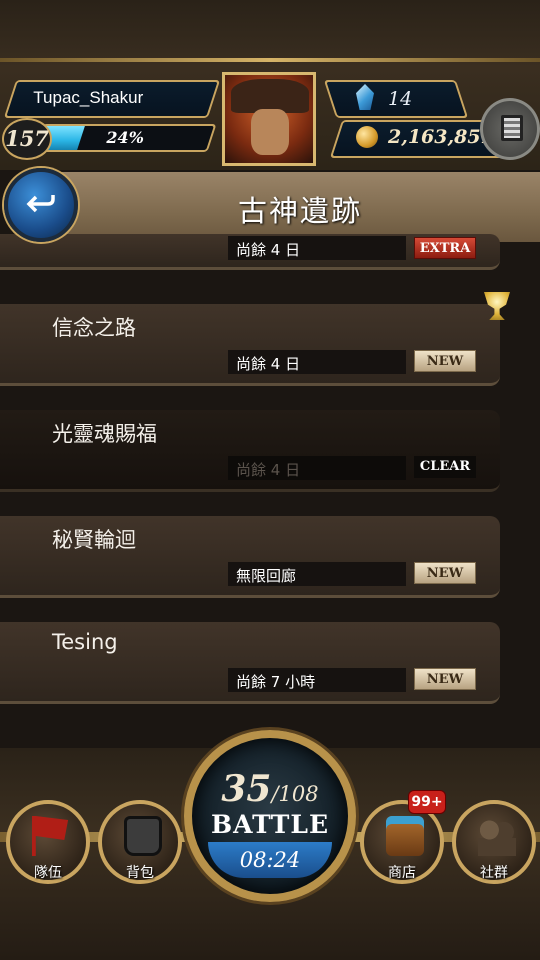  Describe the element at coordinates (317, 680) in the screenshot. I see `item-status: 尚餘 7 小時` at that location.